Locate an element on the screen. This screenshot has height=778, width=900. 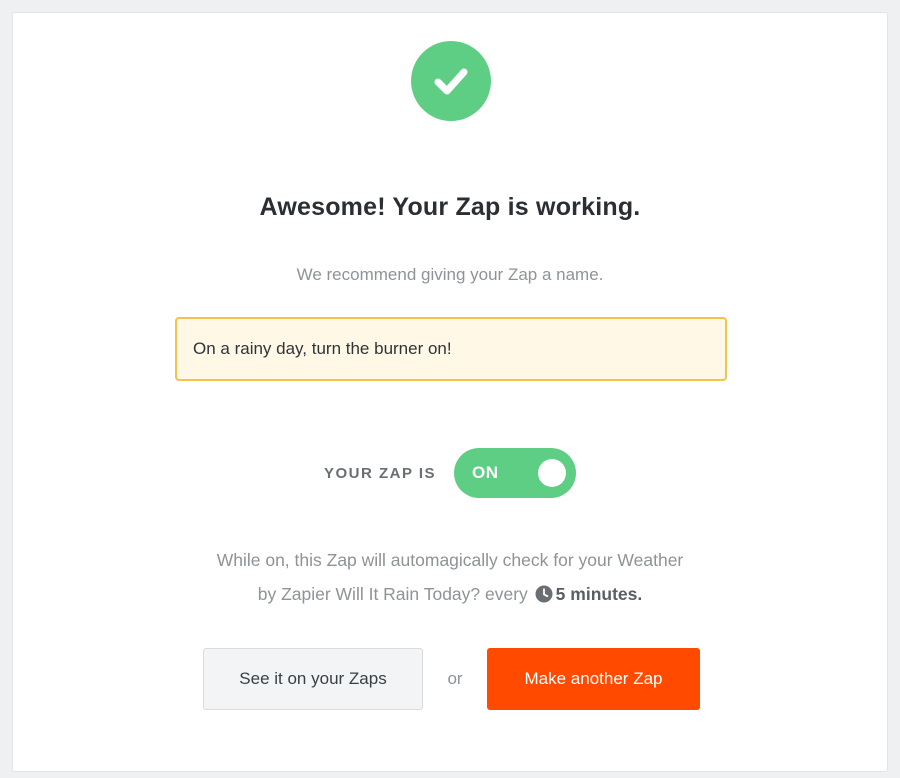
page-subtitle: We recommend giving your Zap a name. is located at coordinates (450, 274).